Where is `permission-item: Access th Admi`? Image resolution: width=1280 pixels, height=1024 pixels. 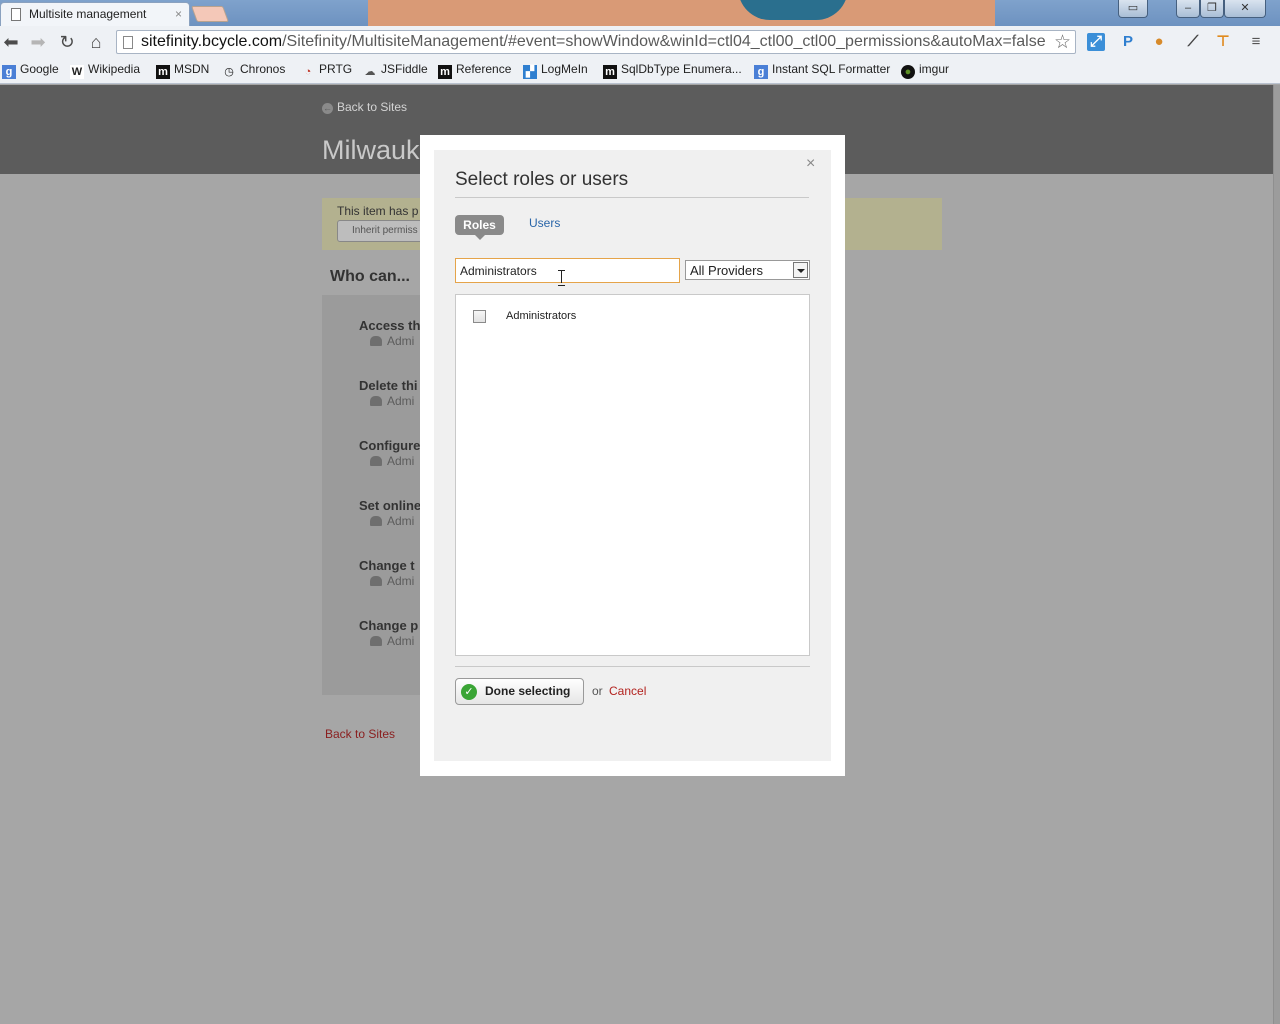 permission-item: Access th Admi is located at coordinates (389, 333).